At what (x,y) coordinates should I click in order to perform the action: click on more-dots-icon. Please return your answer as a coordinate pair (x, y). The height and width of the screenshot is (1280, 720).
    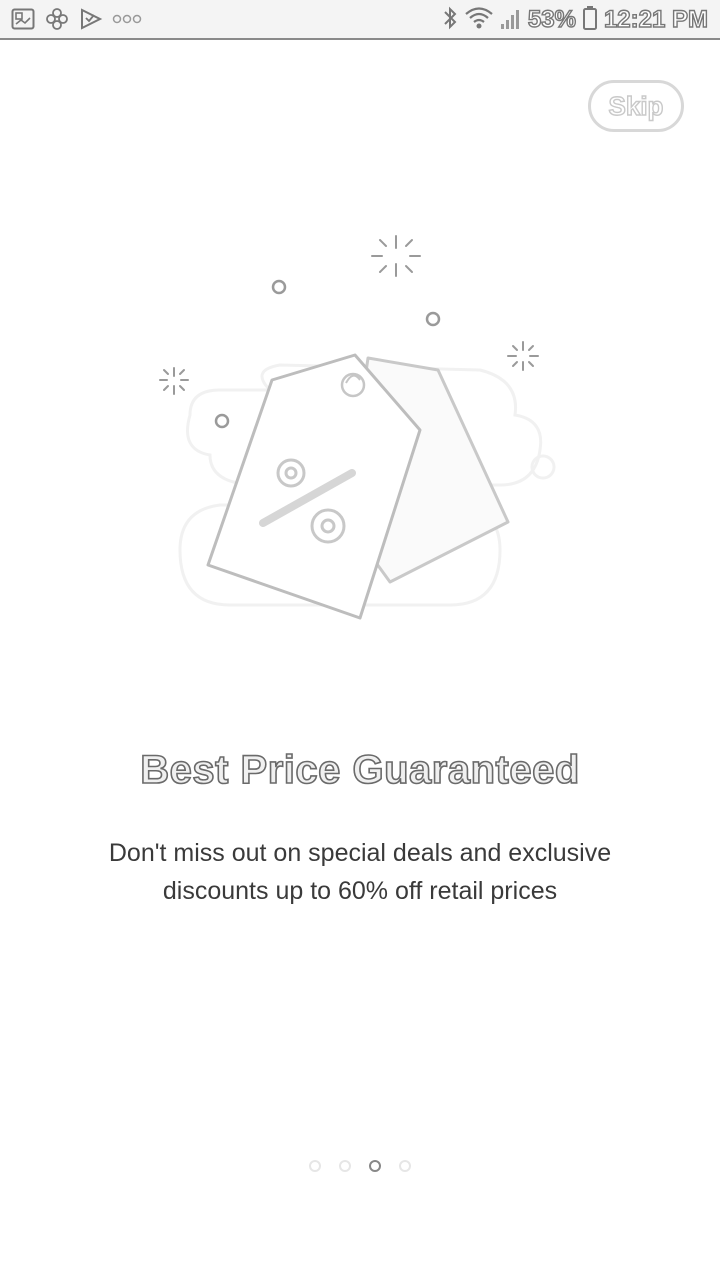
    Looking at the image, I should click on (127, 19).